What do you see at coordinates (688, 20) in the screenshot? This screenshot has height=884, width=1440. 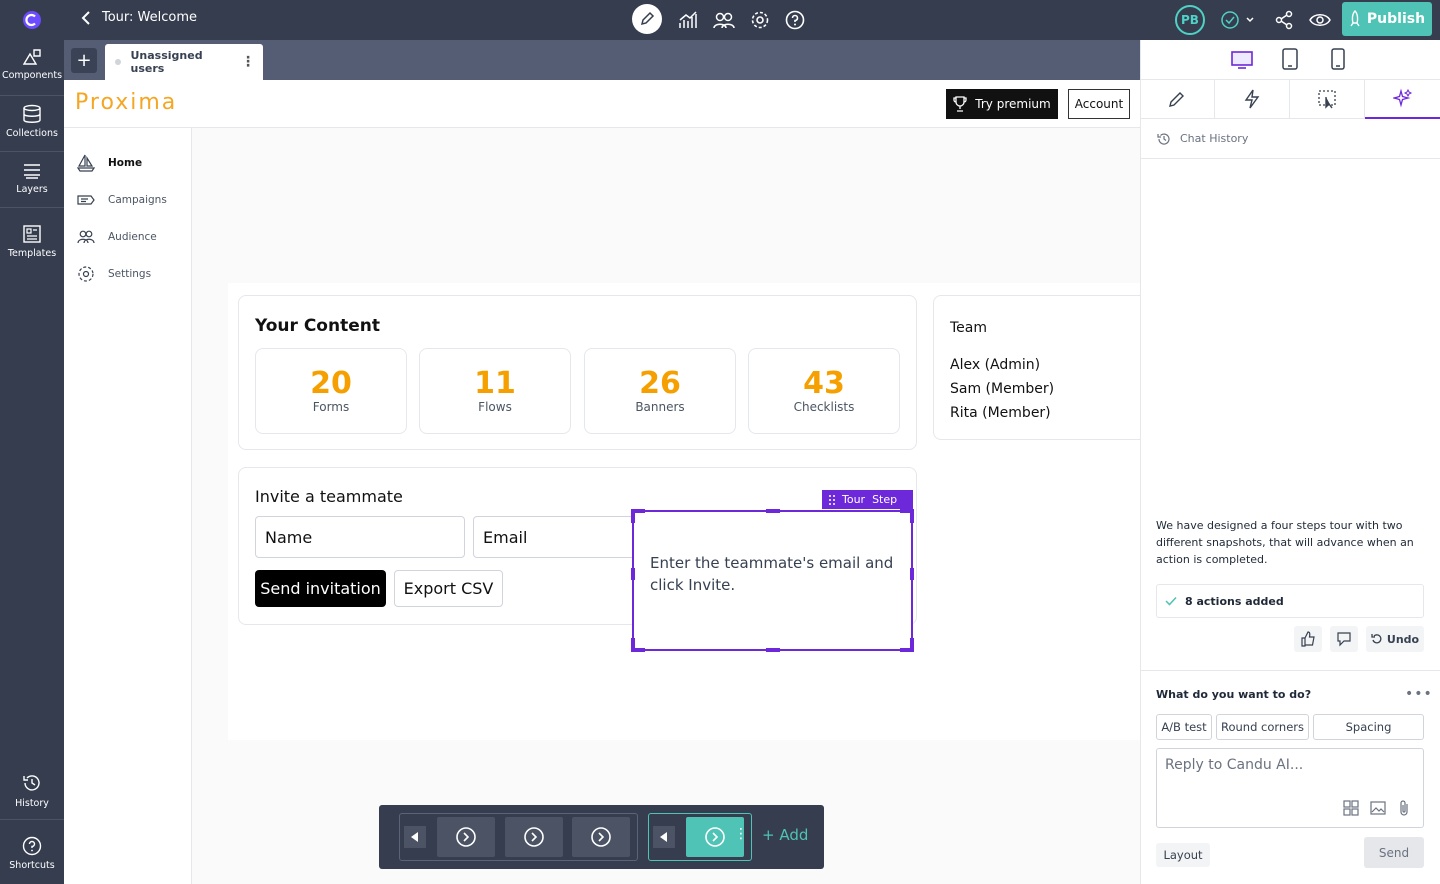 I see `analytics-icon` at bounding box center [688, 20].